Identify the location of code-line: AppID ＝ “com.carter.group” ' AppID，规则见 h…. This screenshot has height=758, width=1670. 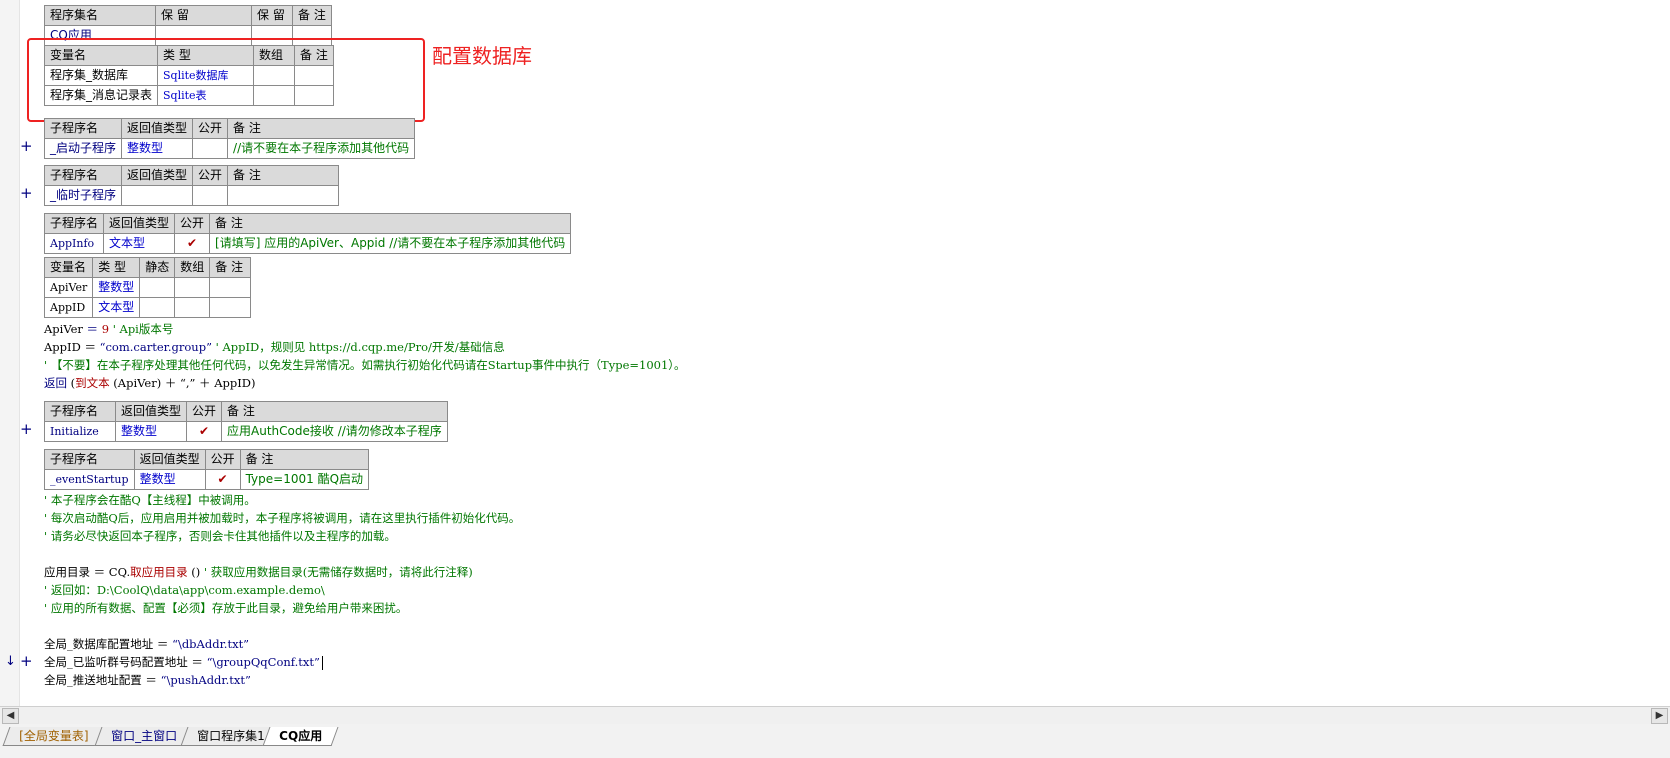
(274, 347).